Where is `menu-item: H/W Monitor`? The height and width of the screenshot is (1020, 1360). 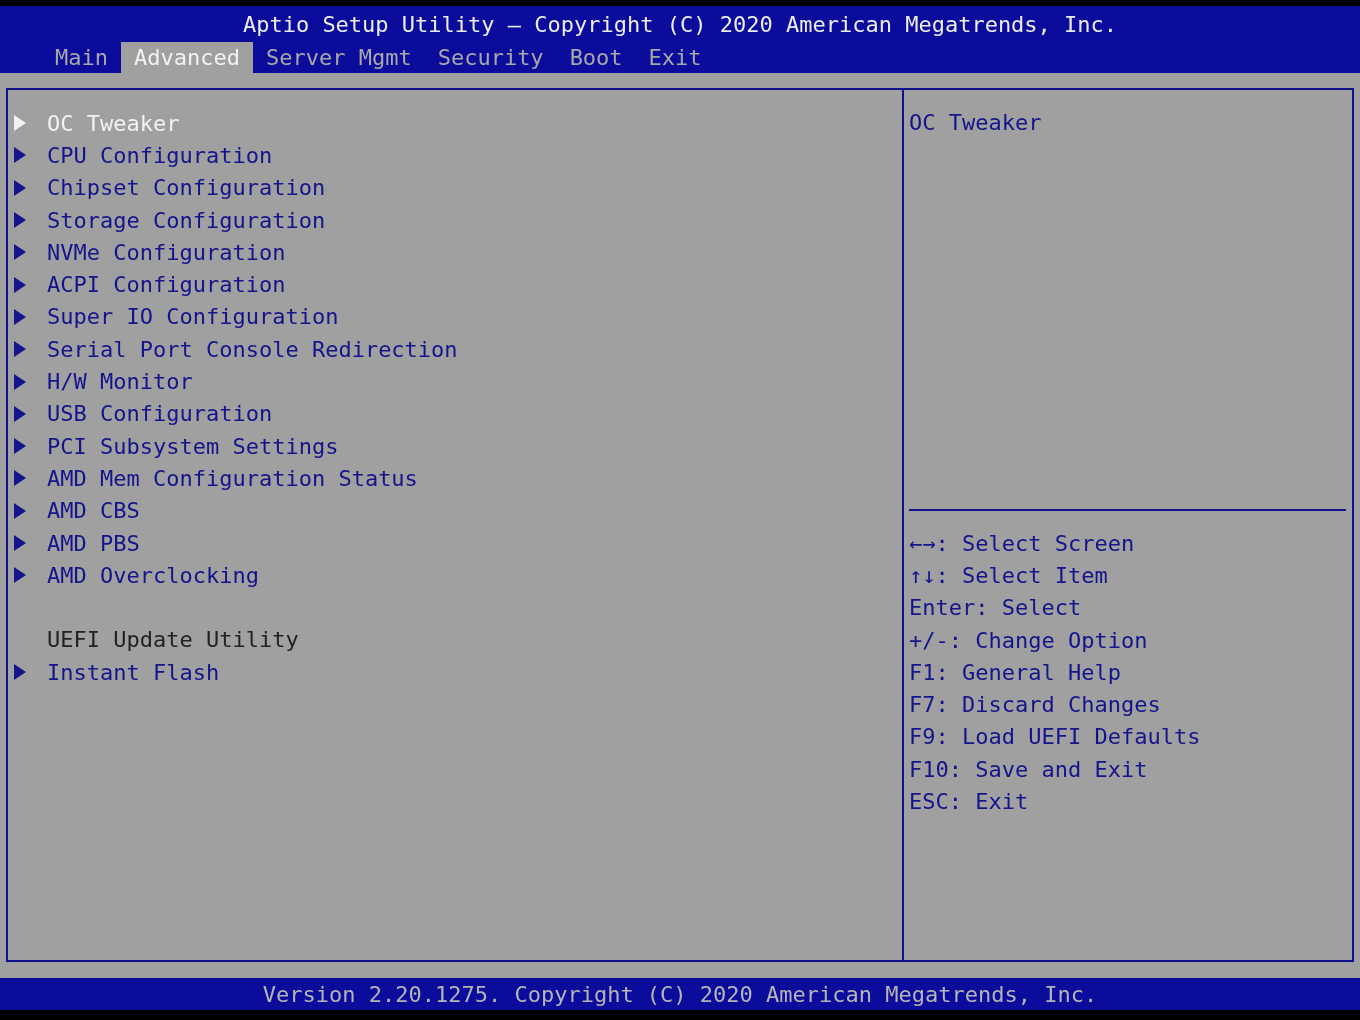 menu-item: H/W Monitor is located at coordinates (120, 381).